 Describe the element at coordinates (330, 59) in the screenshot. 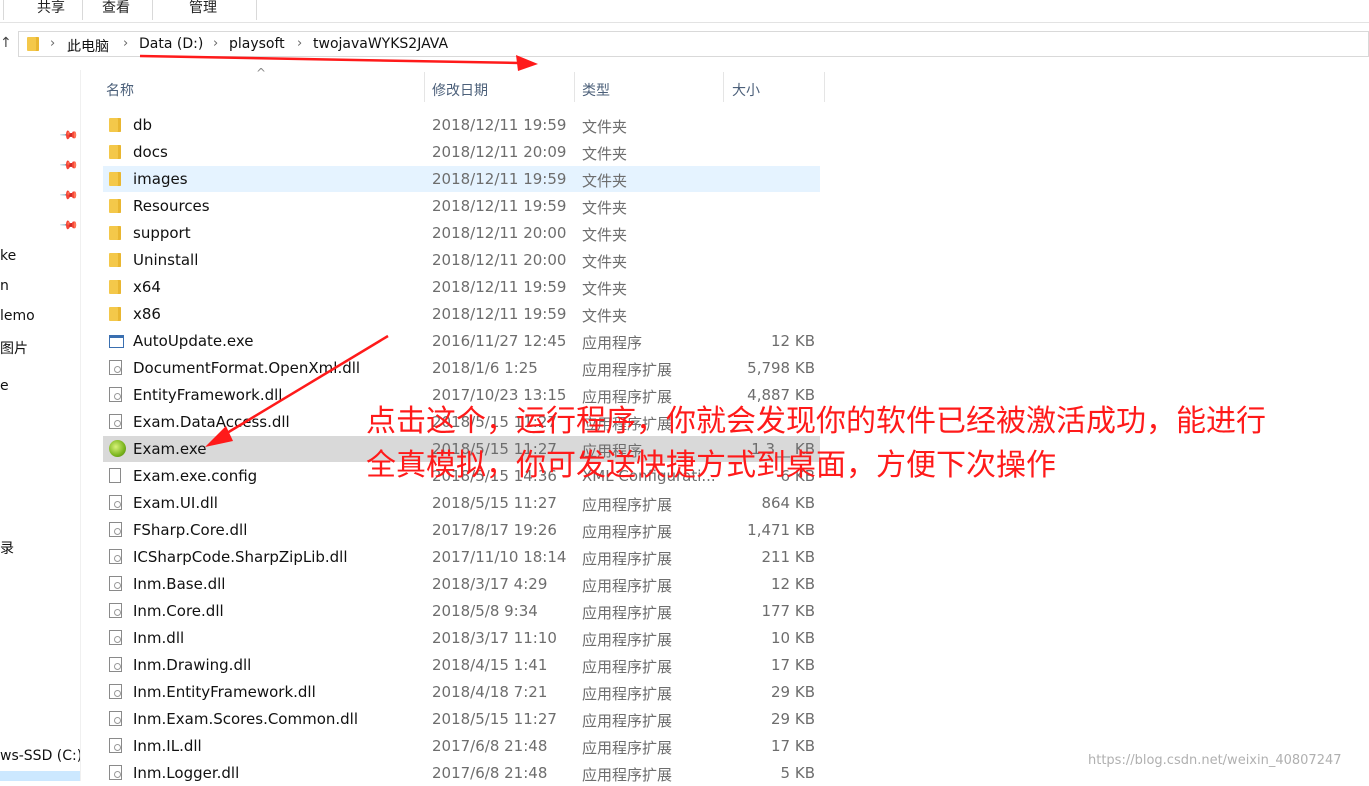

I see `underline-arrow` at that location.